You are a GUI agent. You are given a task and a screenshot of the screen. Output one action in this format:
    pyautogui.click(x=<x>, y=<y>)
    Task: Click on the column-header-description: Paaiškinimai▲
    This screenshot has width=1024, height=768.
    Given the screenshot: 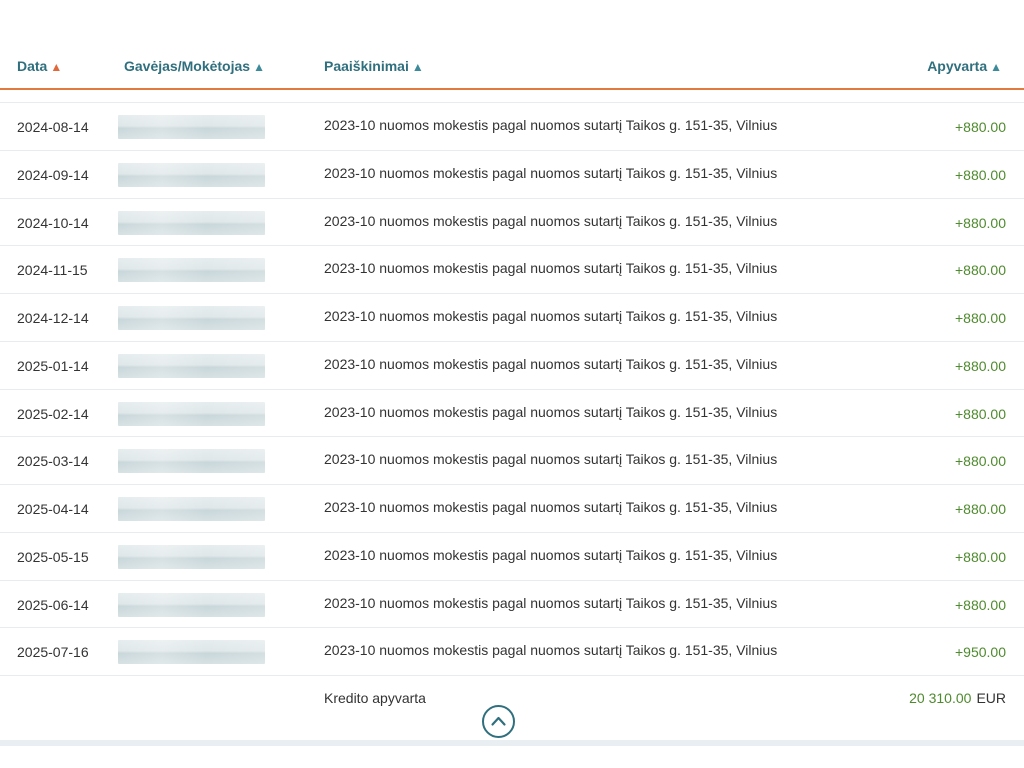 What is the action you would take?
    pyautogui.click(x=374, y=66)
    